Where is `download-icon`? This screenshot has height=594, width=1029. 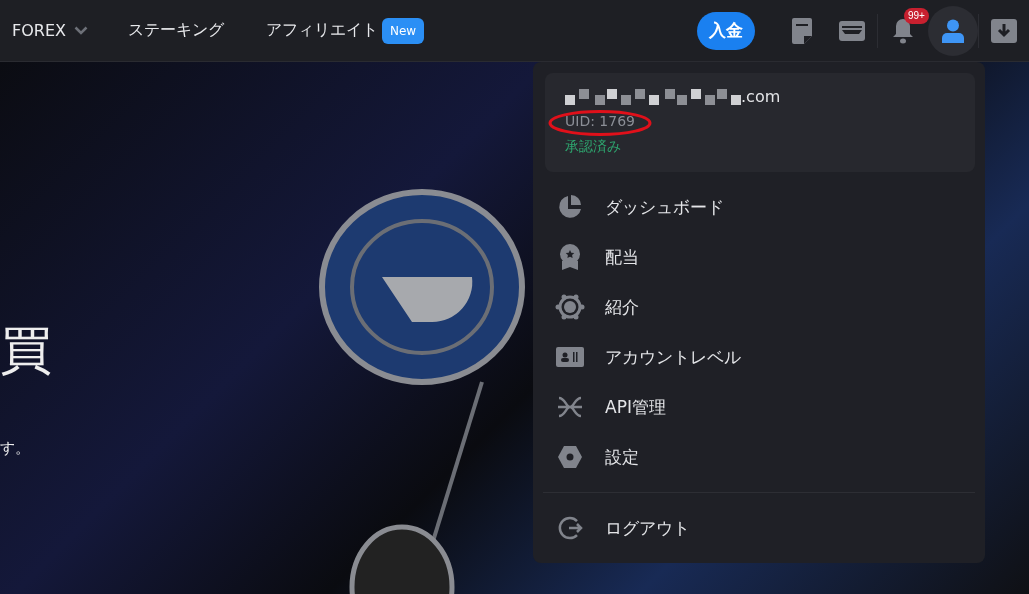 download-icon is located at coordinates (1004, 30).